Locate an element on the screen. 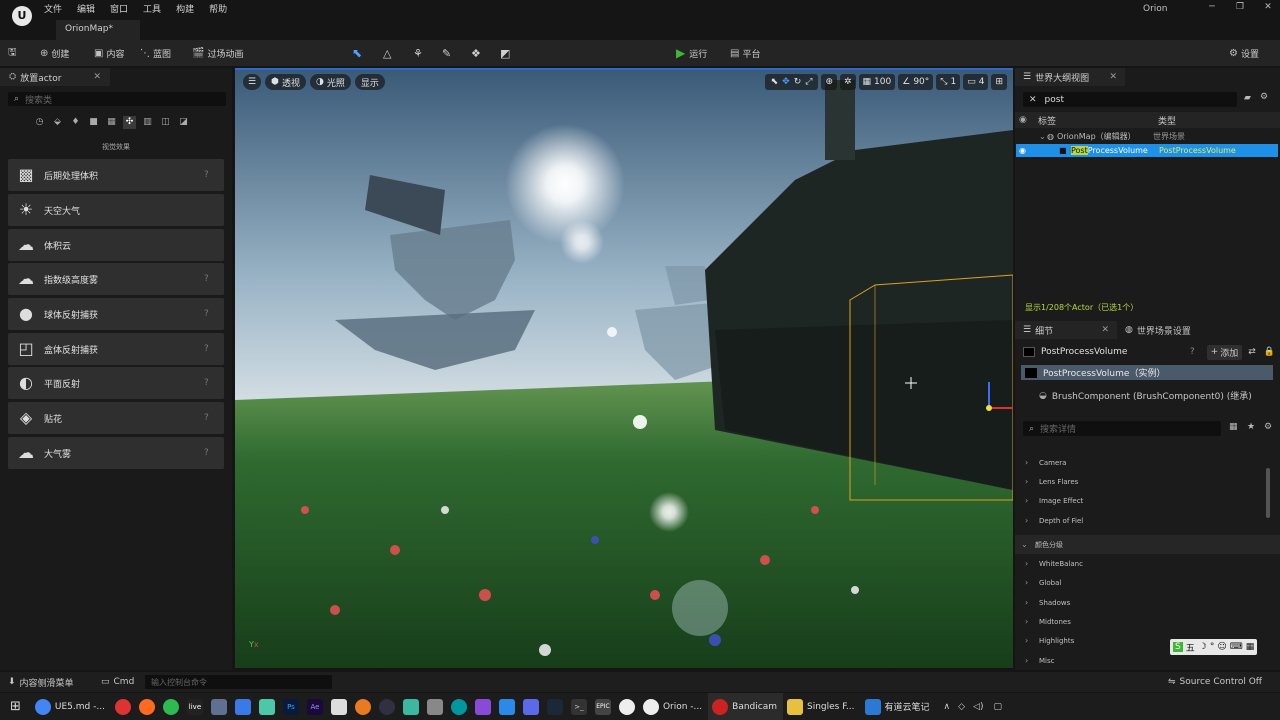 Image resolution: width=1280 pixels, height=720 pixels. actor-item: ☀ 天空大气 is located at coordinates (116, 210).